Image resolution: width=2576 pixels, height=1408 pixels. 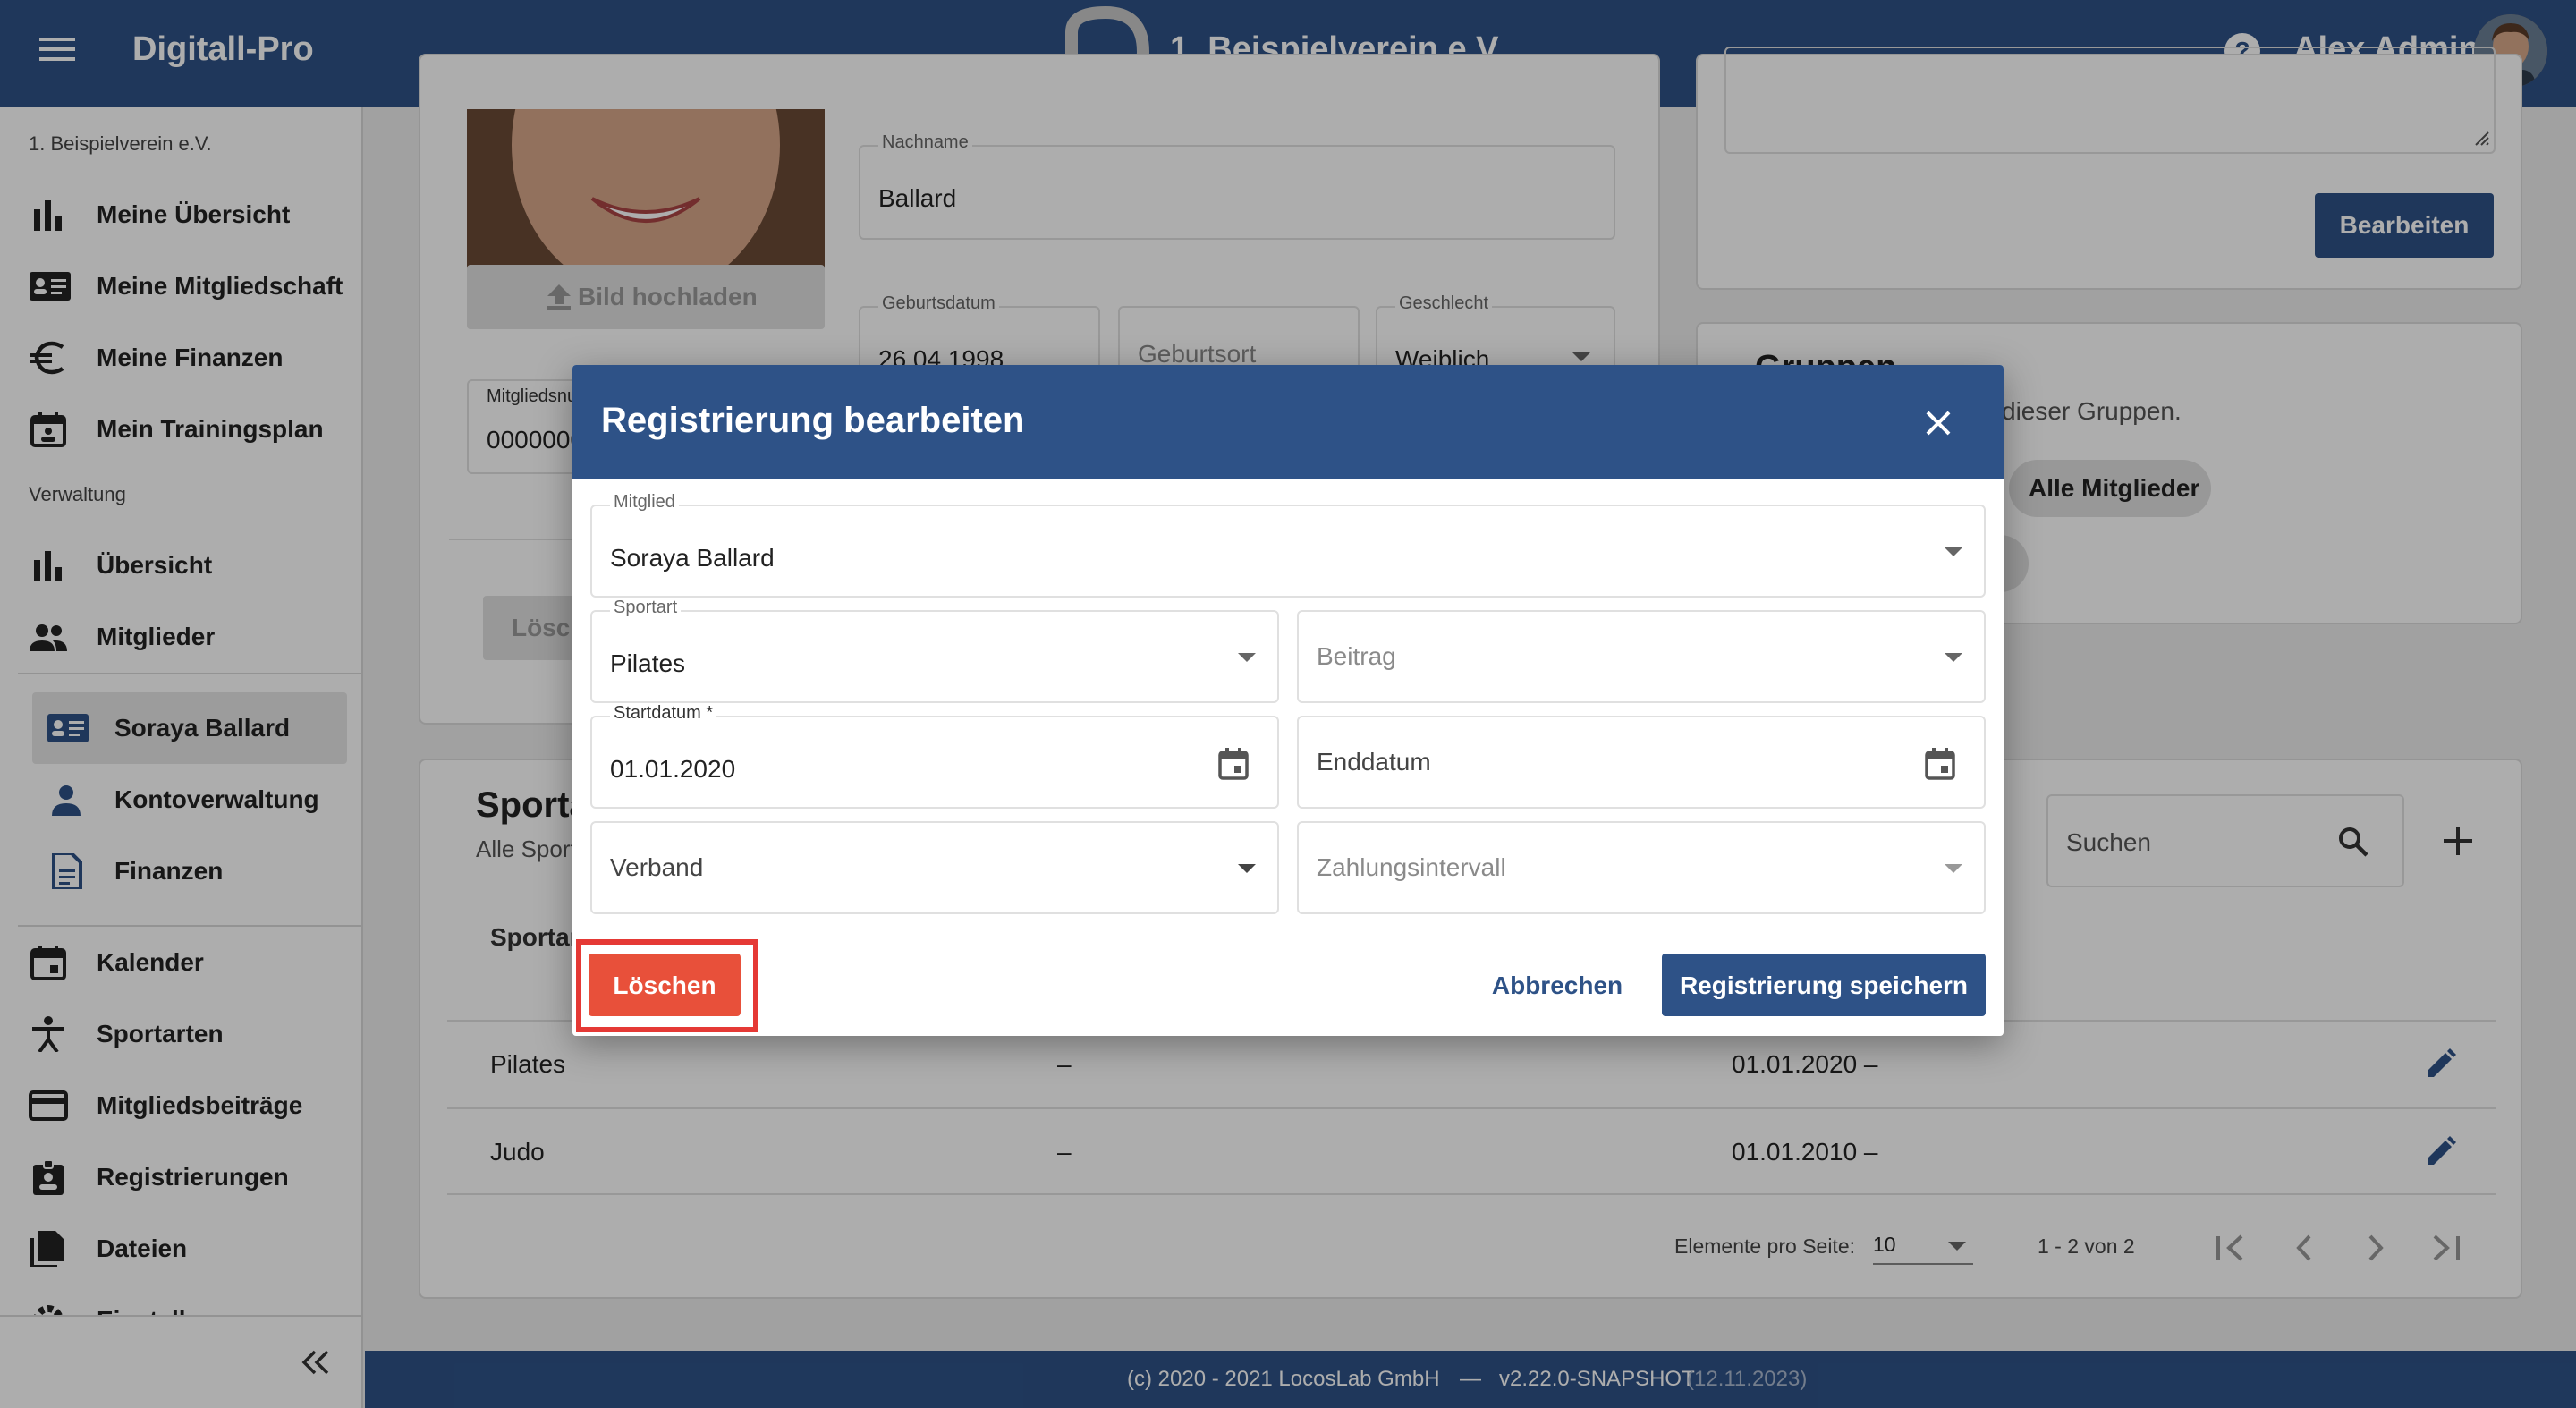 I want to click on close-icon, so click(x=1938, y=423).